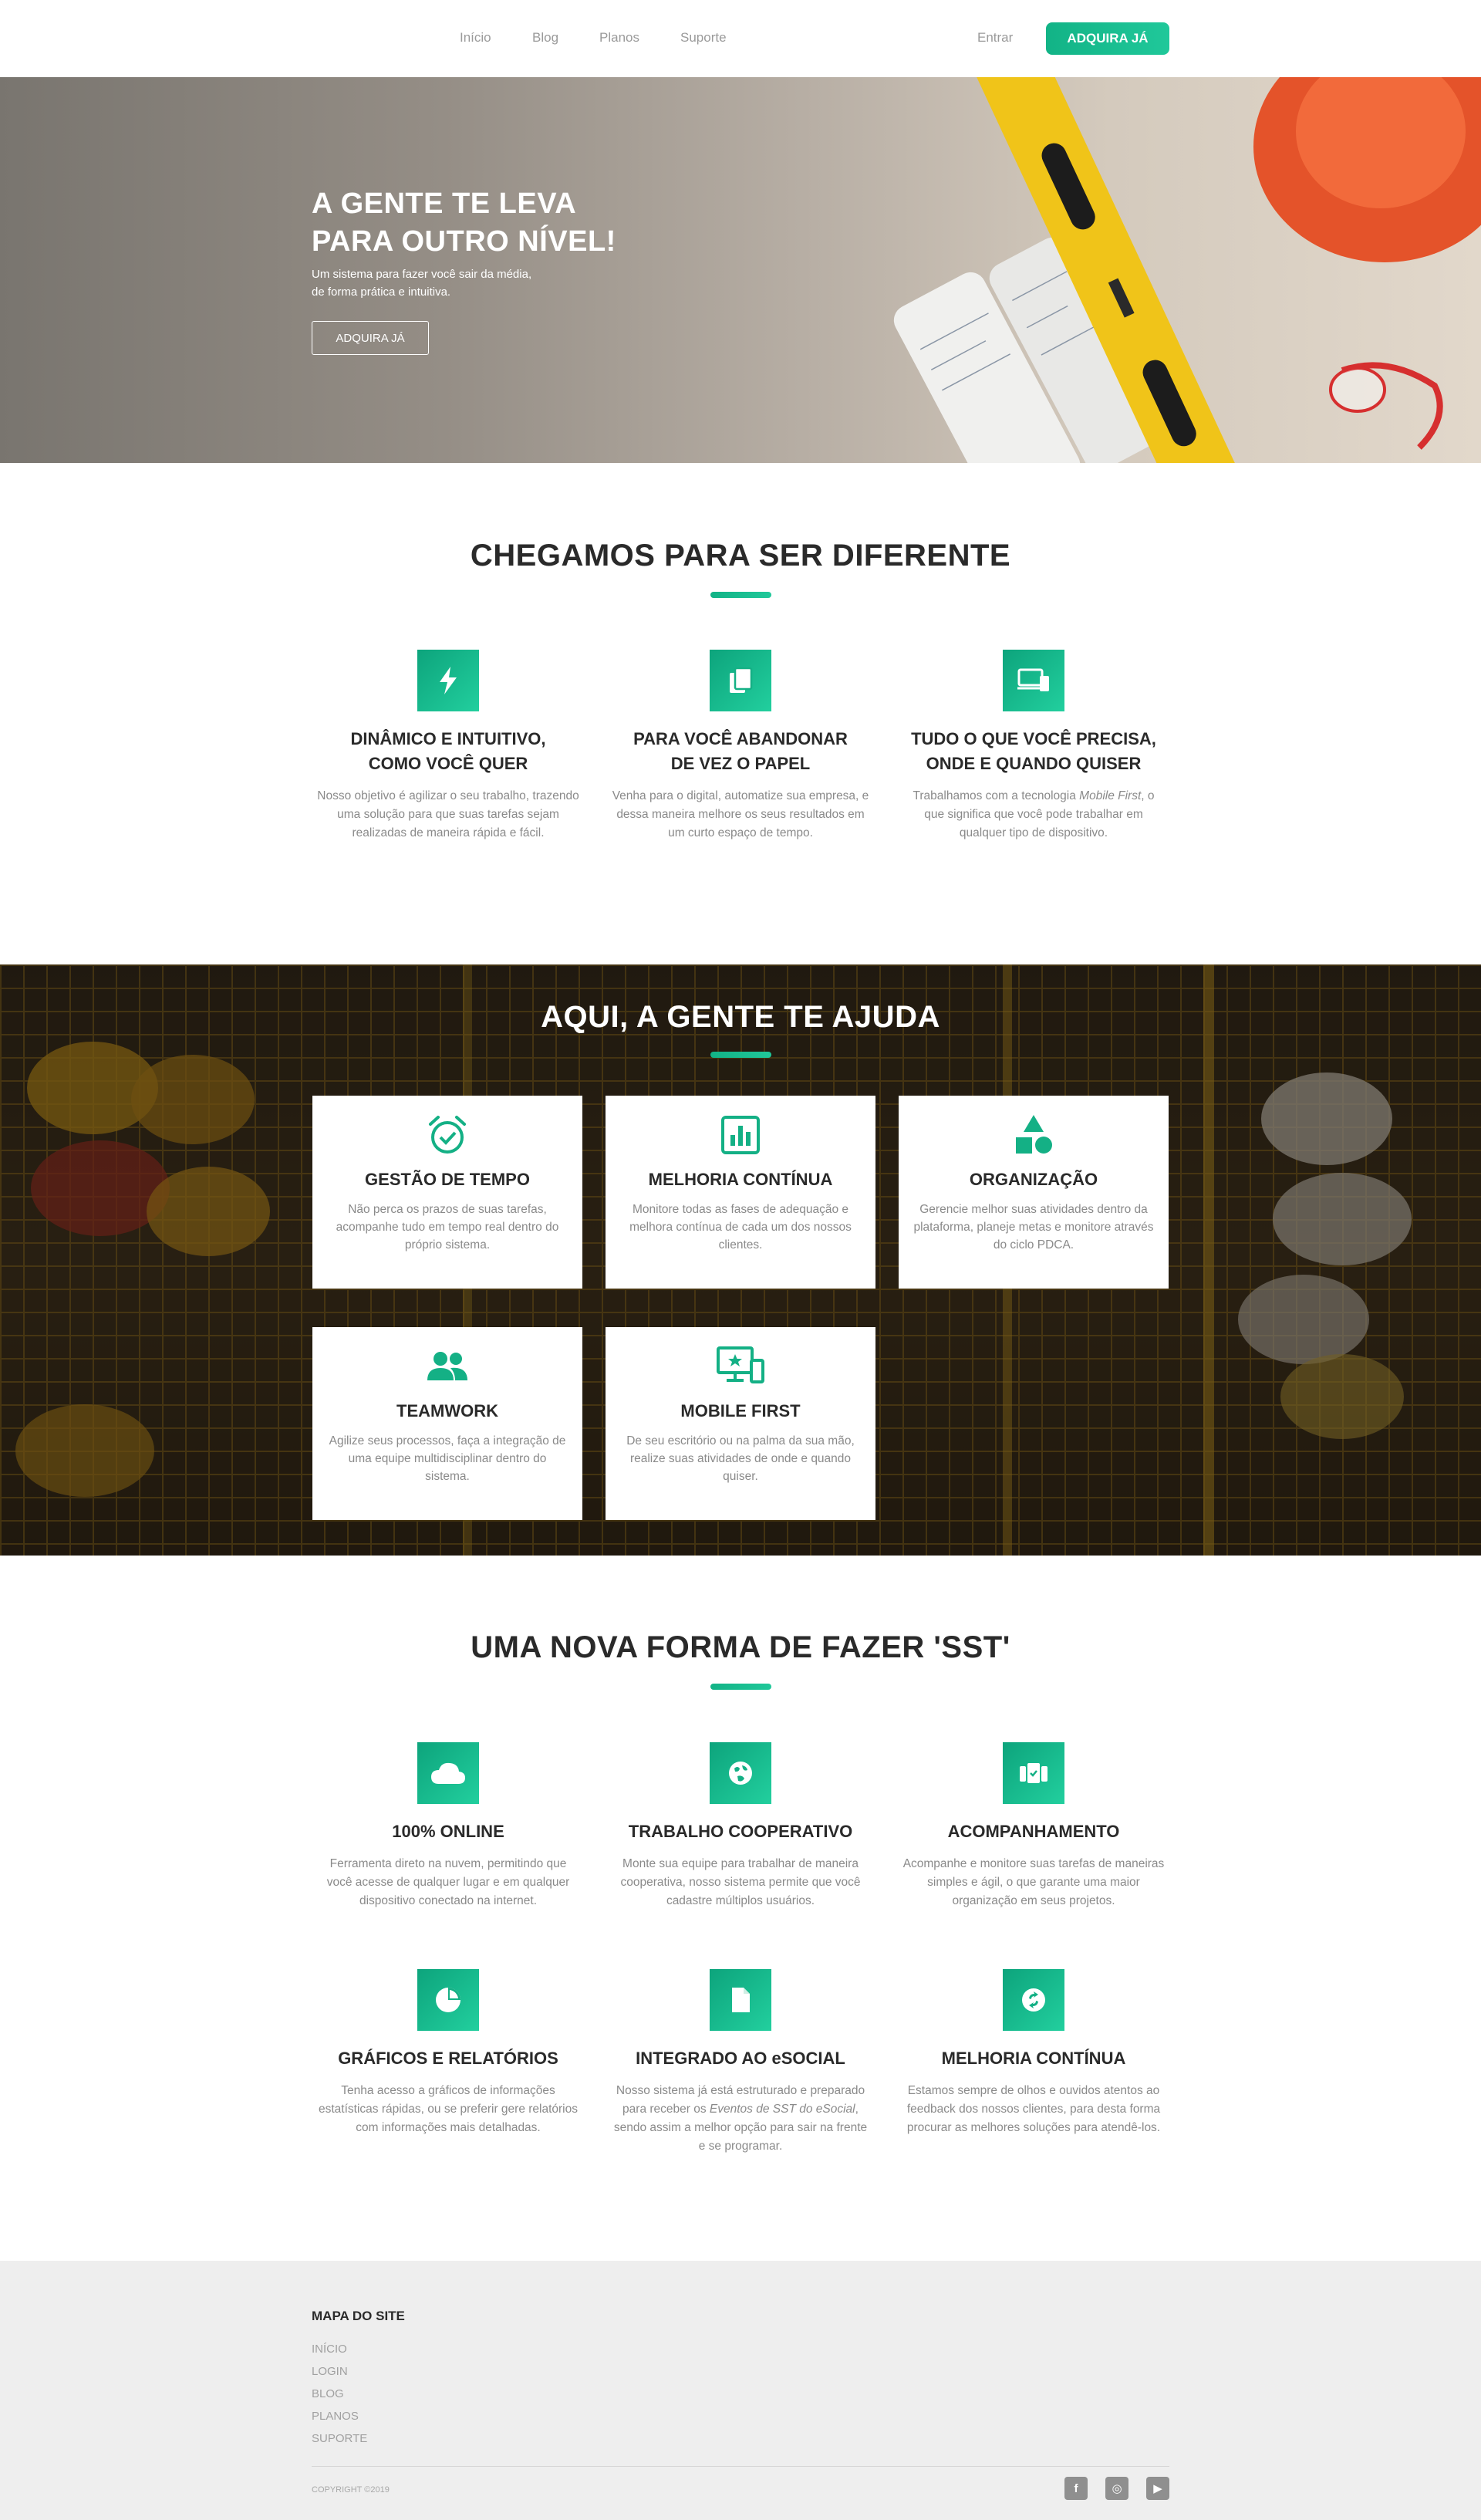 The width and height of the screenshot is (1481, 2520). Describe the element at coordinates (740, 2467) in the screenshot. I see `footer-divider` at that location.